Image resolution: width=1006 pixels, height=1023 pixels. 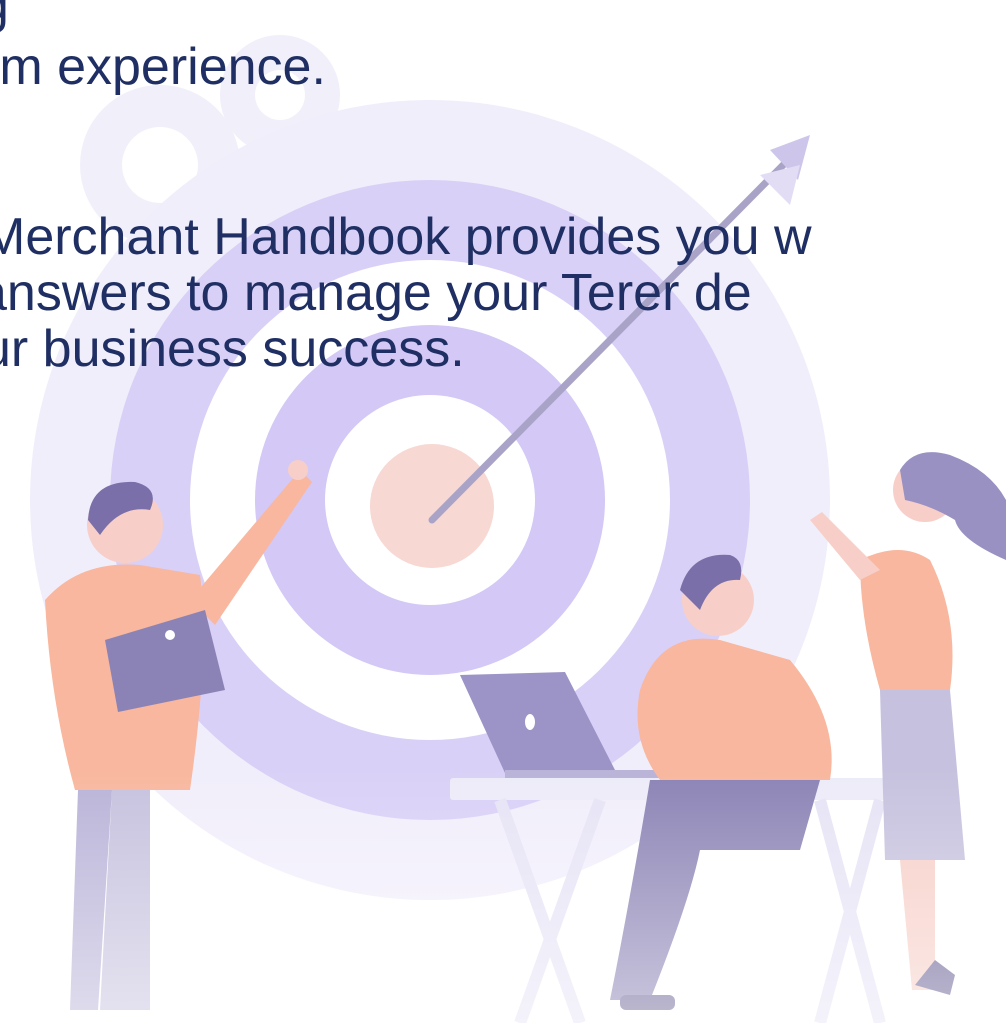 I want to click on intro-line-top: g, so click(x=4, y=18).